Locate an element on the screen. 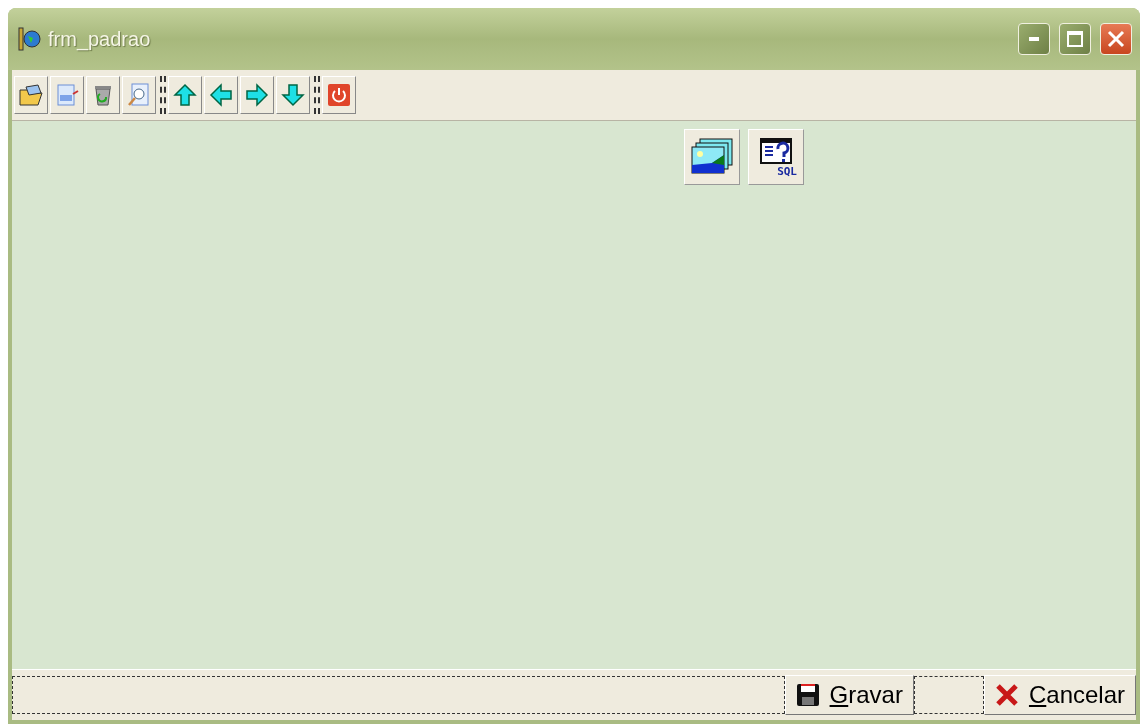  image-button is located at coordinates (712, 157).